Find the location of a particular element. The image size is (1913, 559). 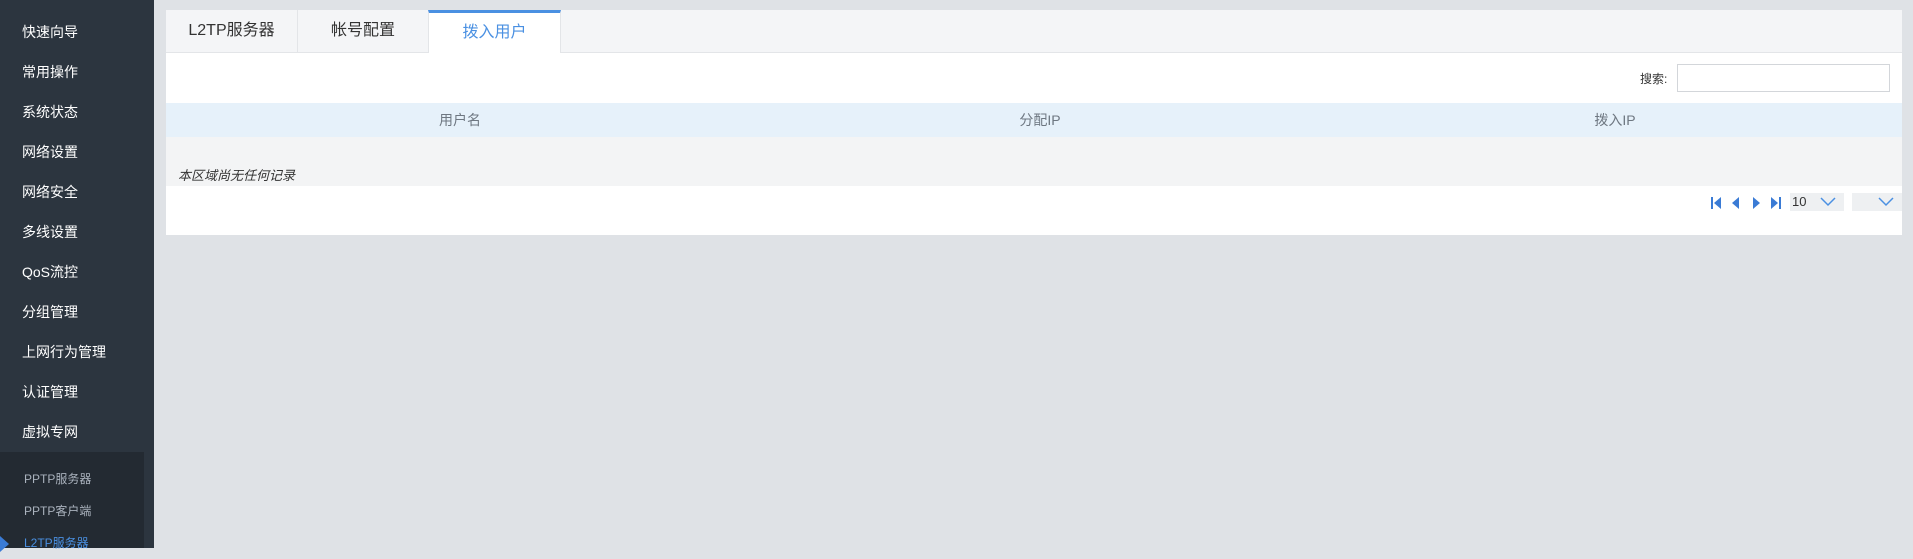

last-page-icon is located at coordinates (1776, 203).